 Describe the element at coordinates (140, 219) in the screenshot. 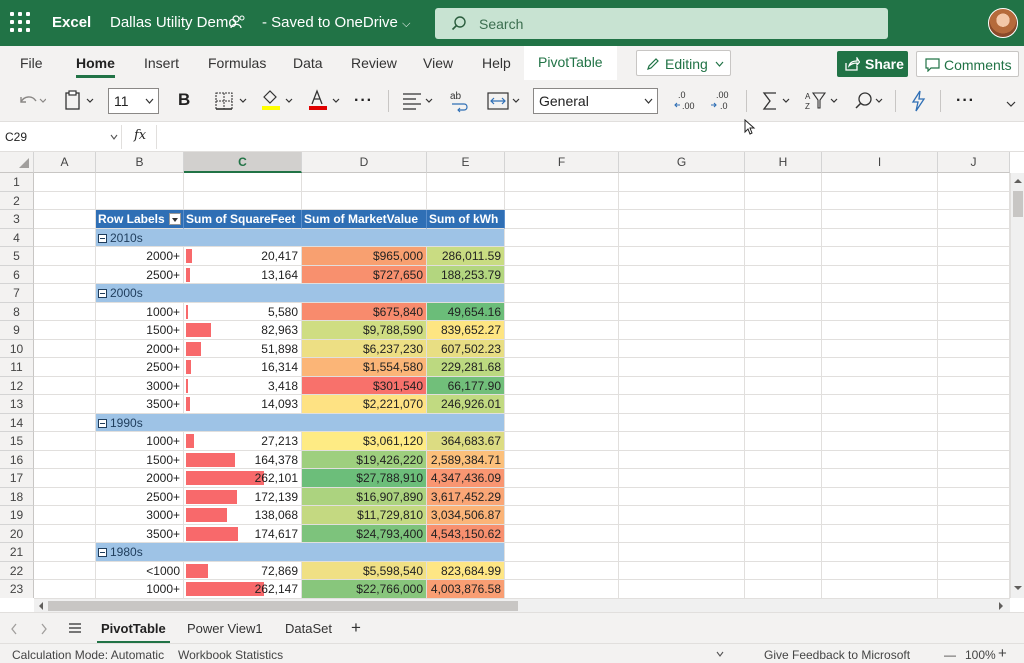

I see `pivot-header-cell: Row Labels` at that location.